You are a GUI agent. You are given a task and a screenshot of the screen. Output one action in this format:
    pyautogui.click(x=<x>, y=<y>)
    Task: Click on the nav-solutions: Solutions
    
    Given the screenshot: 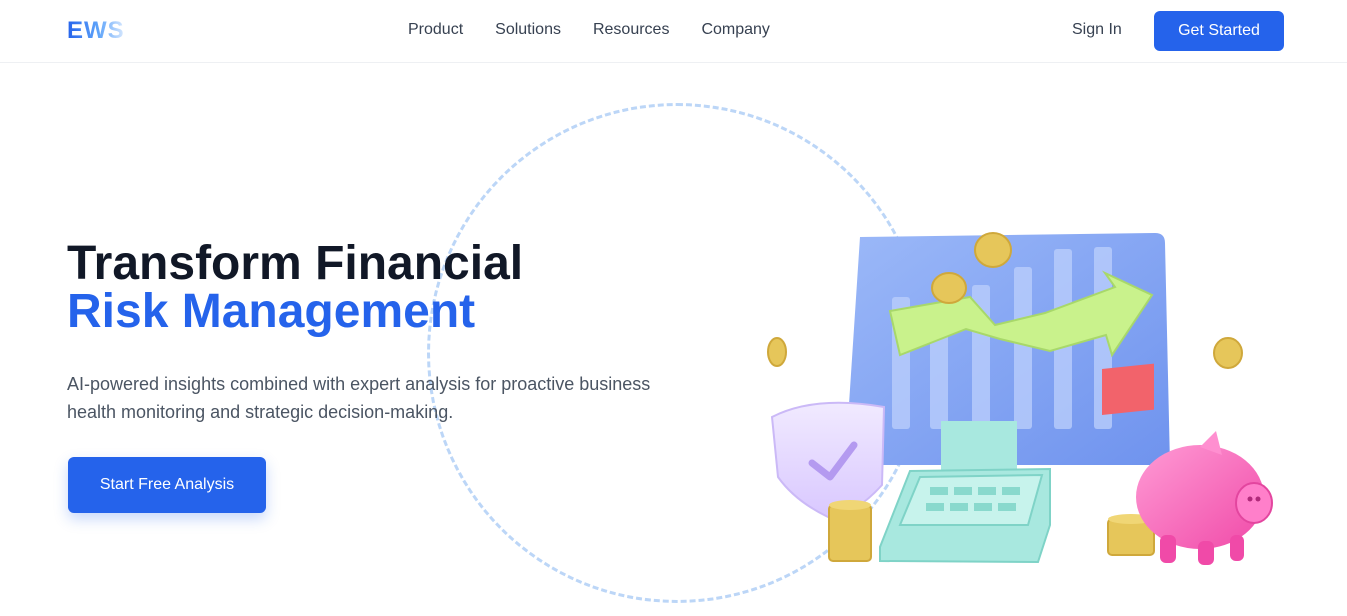 What is the action you would take?
    pyautogui.click(x=528, y=30)
    